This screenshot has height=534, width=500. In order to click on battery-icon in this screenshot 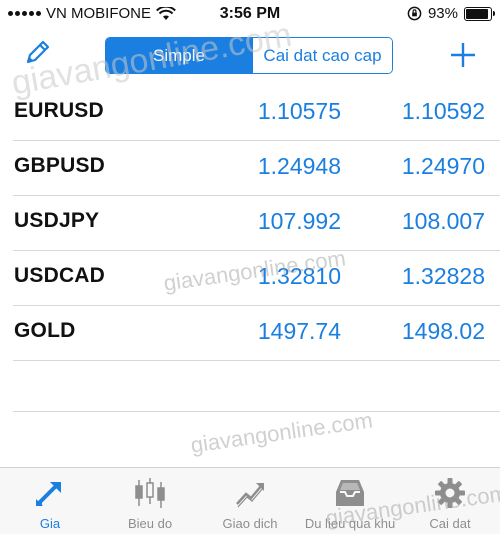, I will do `click(479, 13)`.